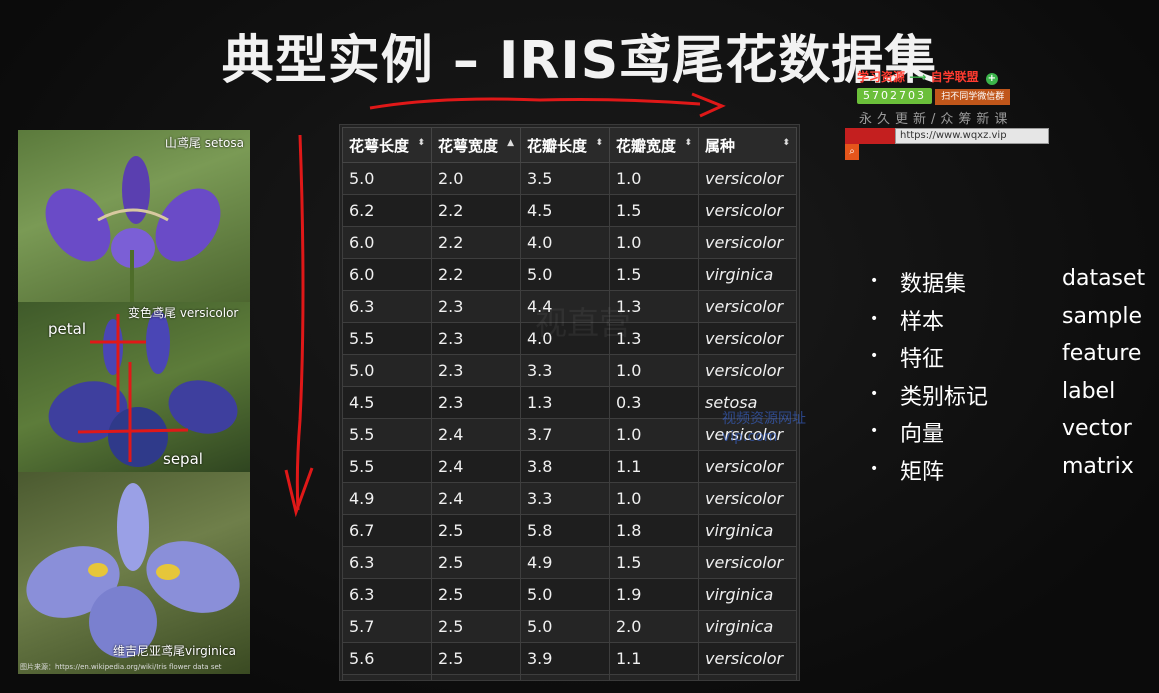 This screenshot has width=1159, height=693. I want to click on table-cell: 3.5, so click(565, 178).